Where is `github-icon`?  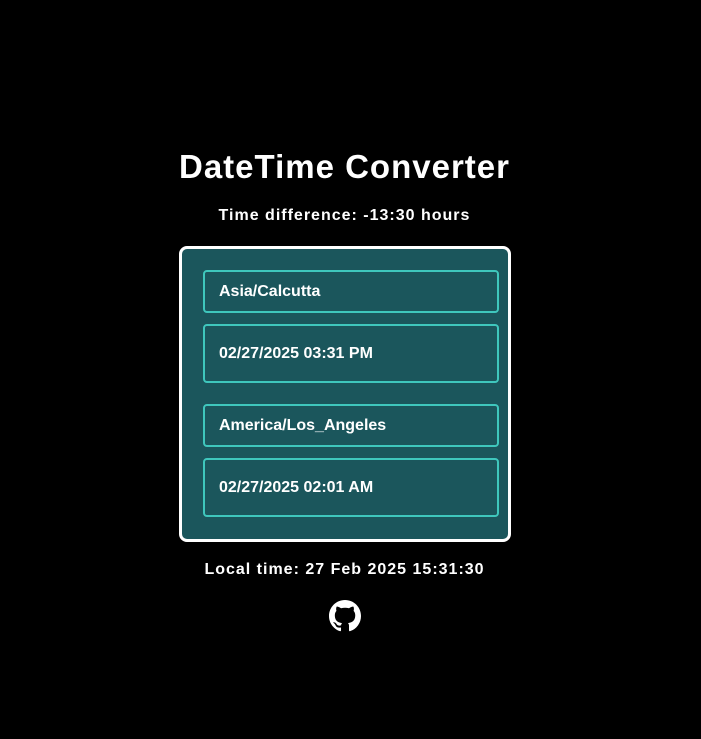 github-icon is located at coordinates (345, 616).